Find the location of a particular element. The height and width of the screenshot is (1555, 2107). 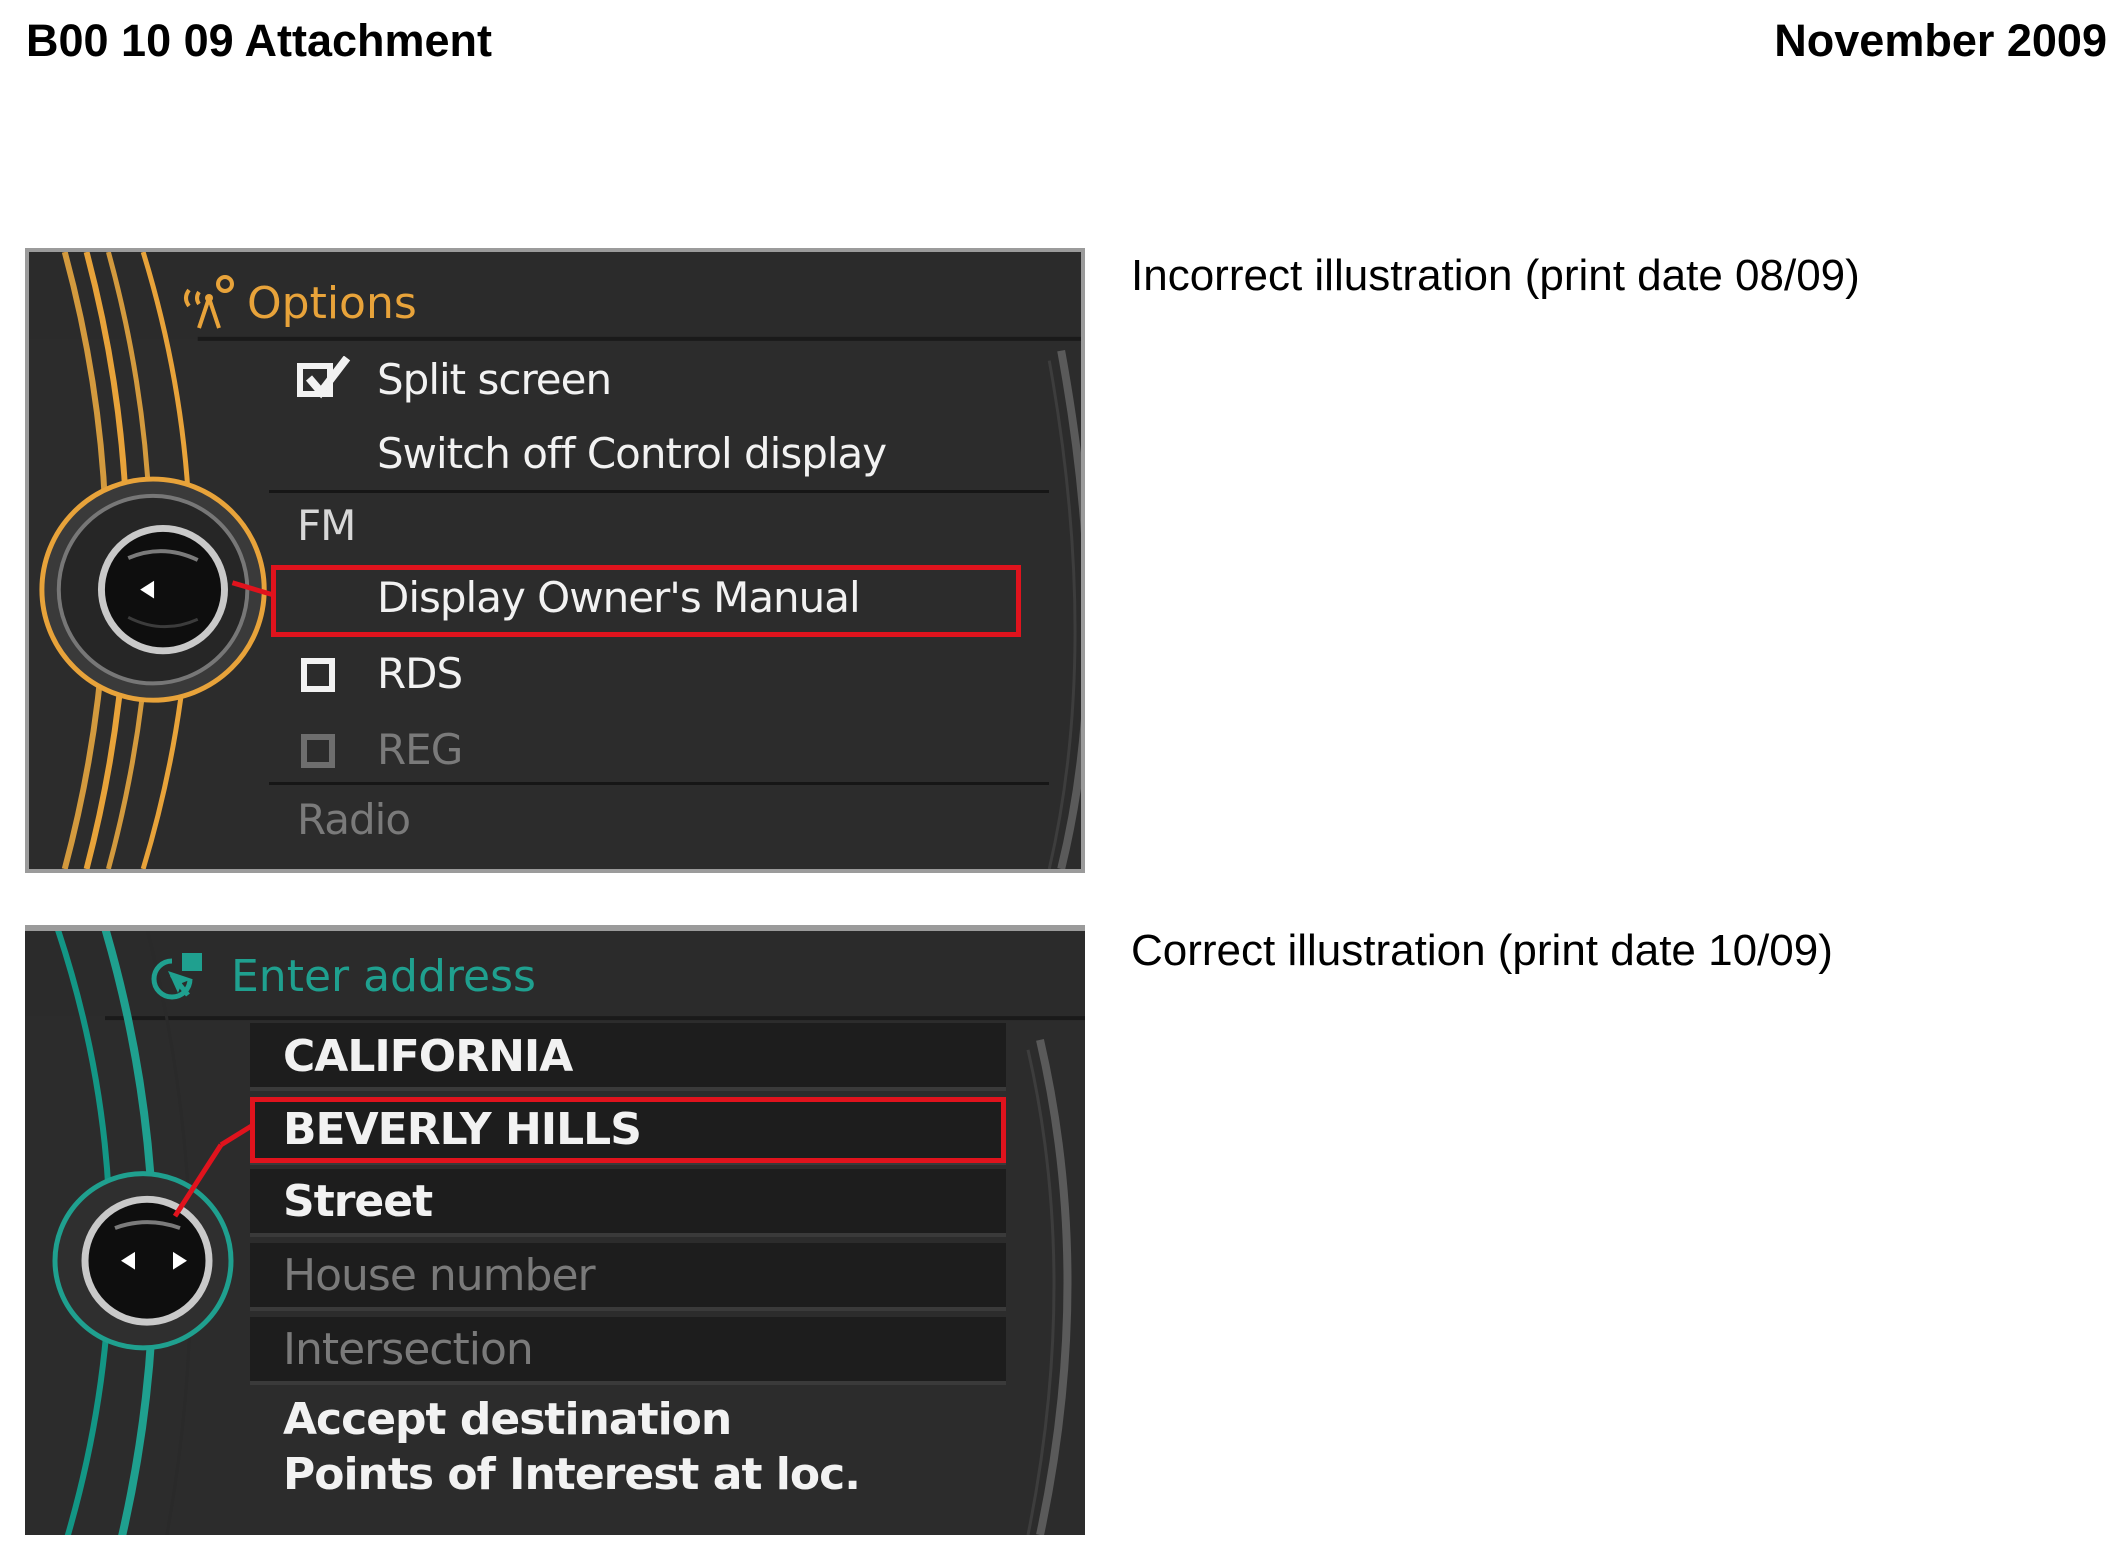

caption-correct: Correct illustration (print date 10/09) is located at coordinates (1482, 950).